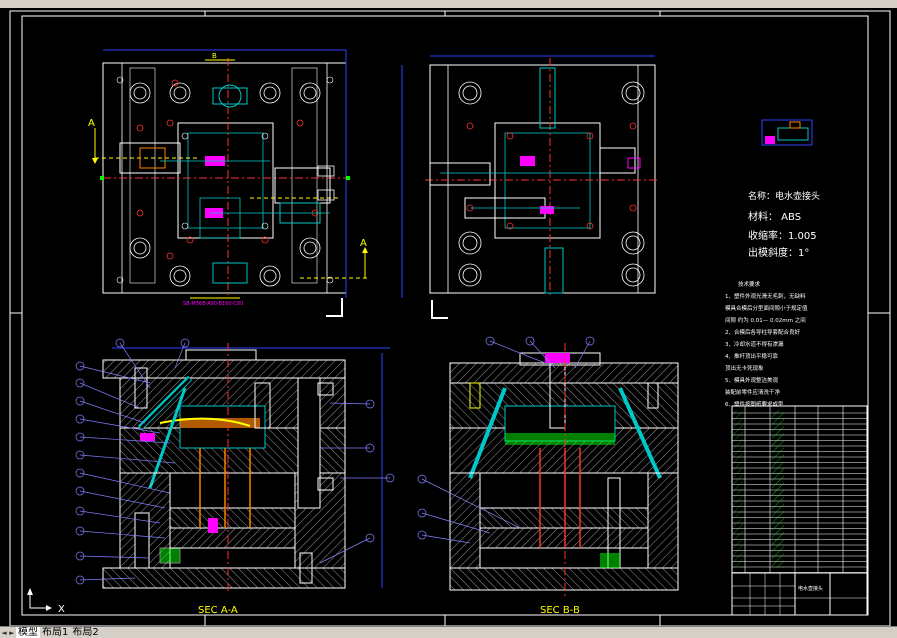  I want to click on spec-shrink: 收缩率：1.005, so click(782, 235).